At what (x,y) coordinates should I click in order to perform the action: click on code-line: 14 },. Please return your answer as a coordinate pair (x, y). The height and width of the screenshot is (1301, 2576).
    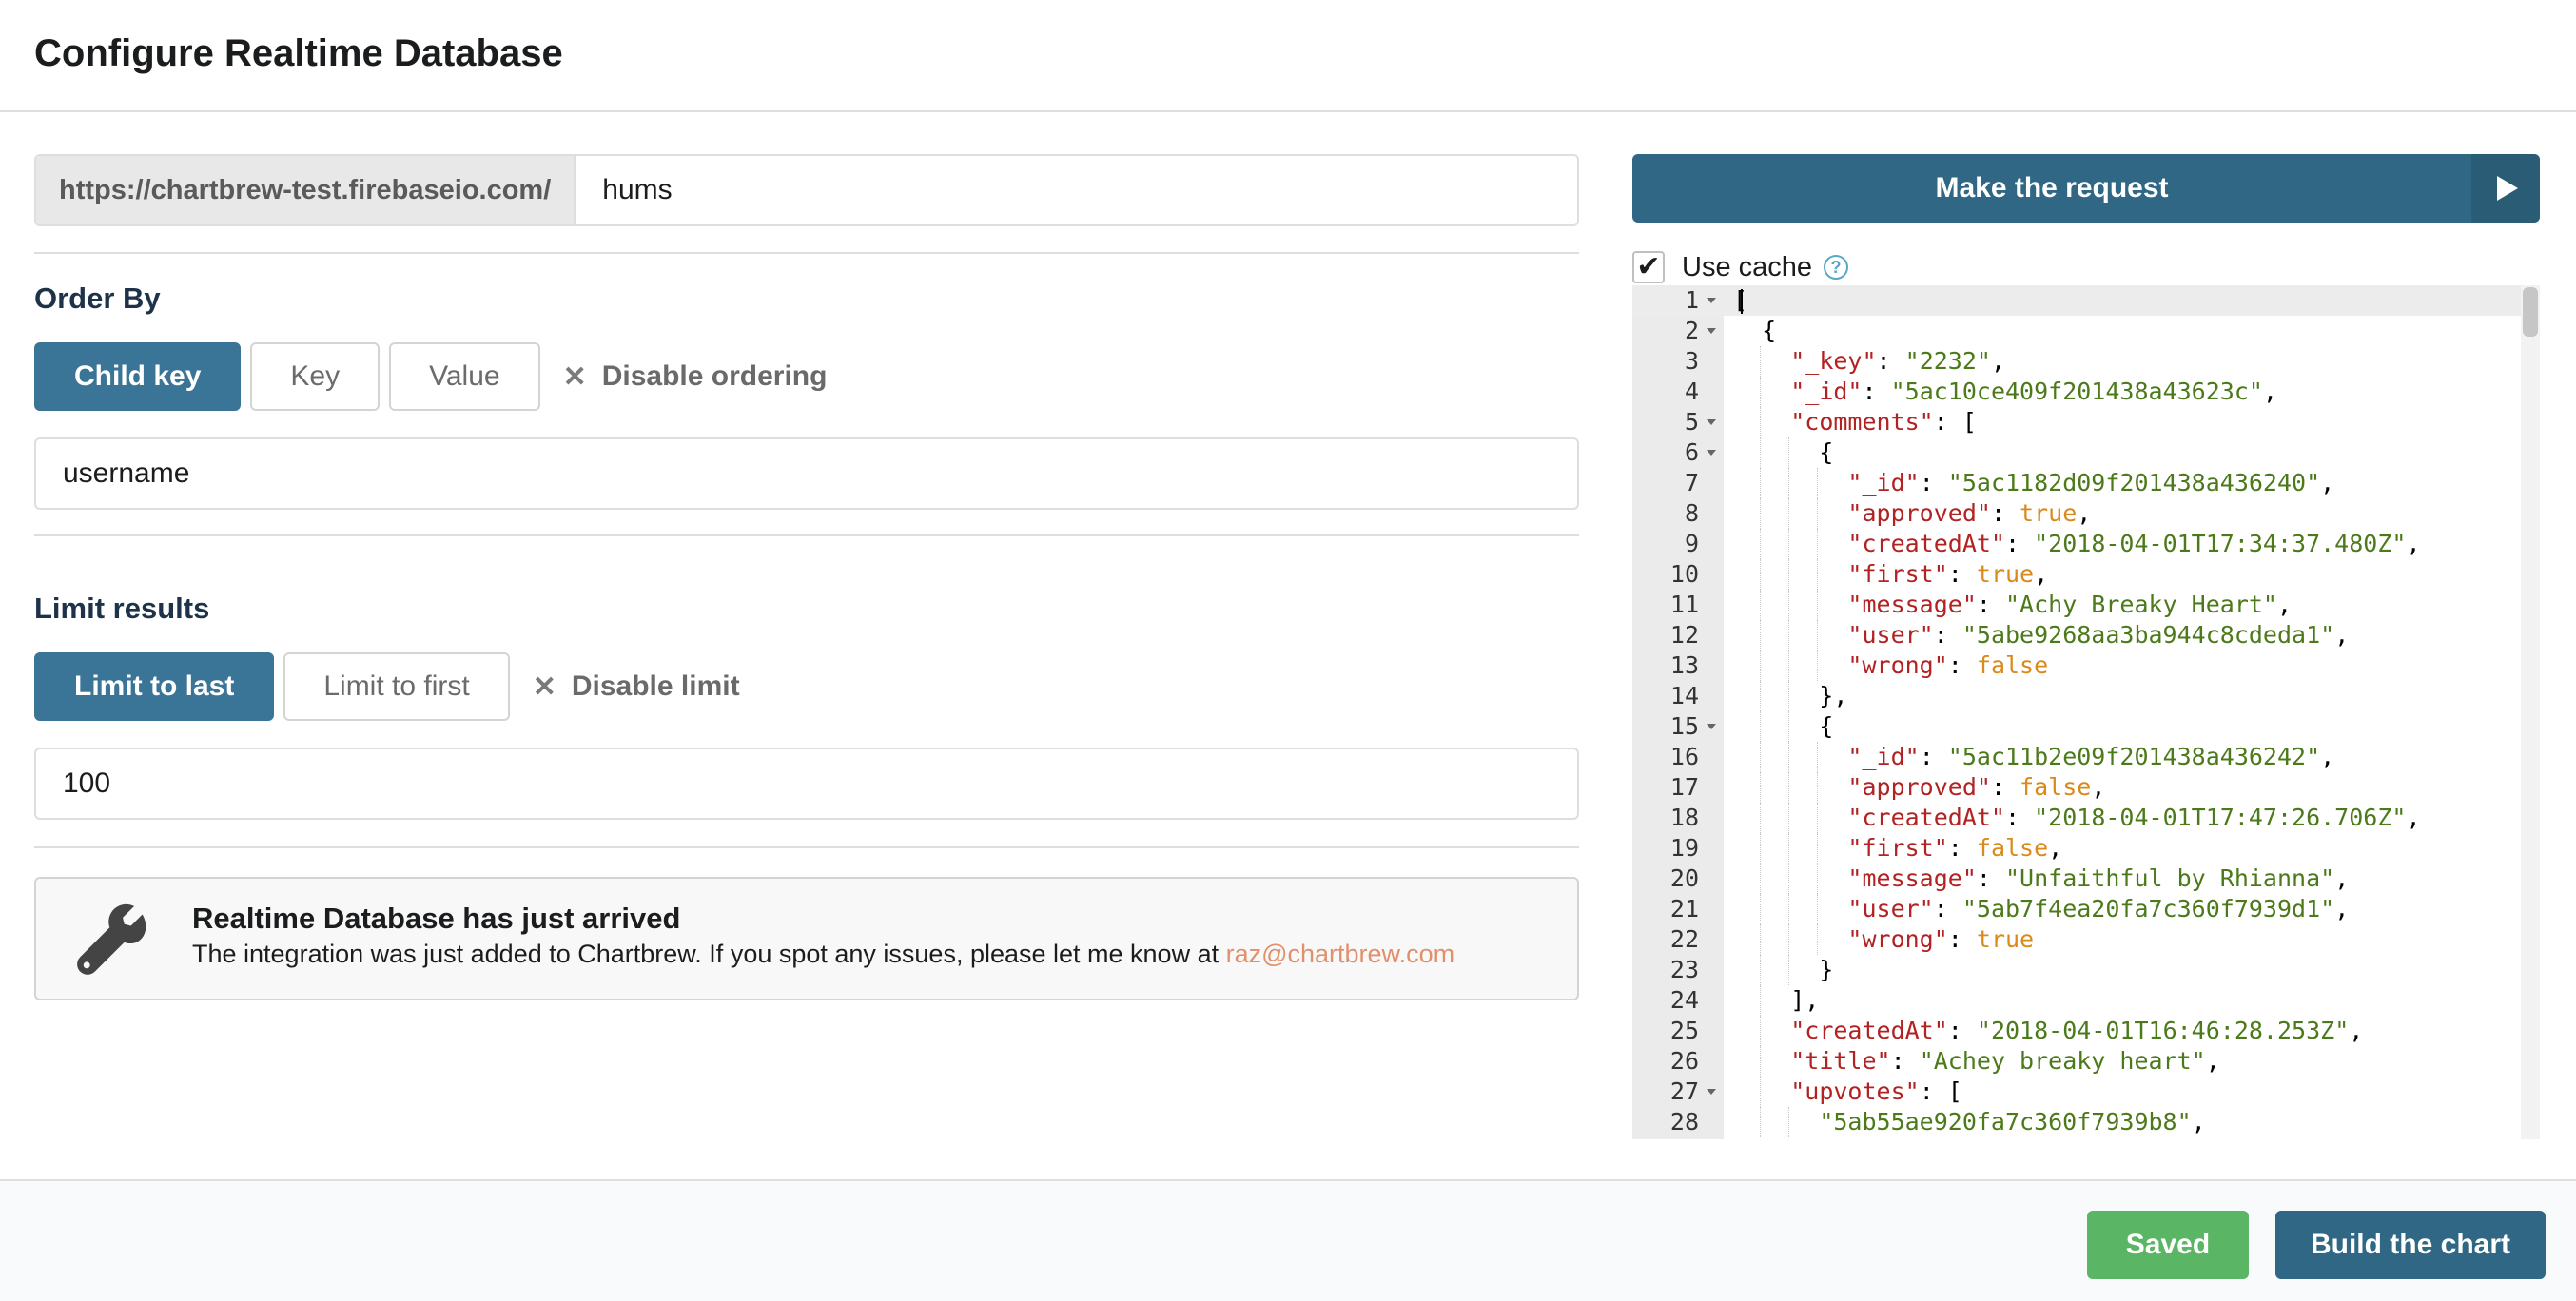
    Looking at the image, I should click on (2086, 696).